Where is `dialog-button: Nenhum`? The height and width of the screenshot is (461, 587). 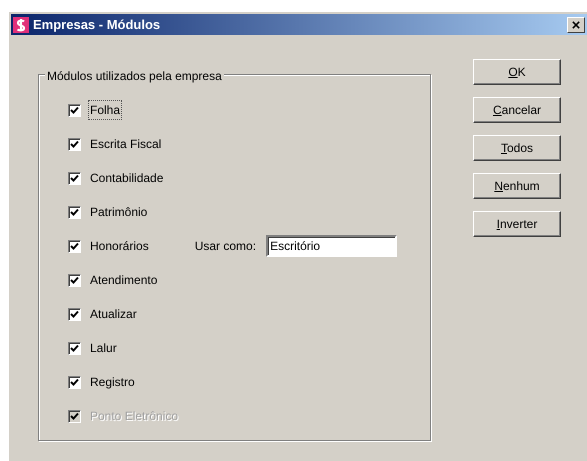 dialog-button: Nenhum is located at coordinates (517, 186).